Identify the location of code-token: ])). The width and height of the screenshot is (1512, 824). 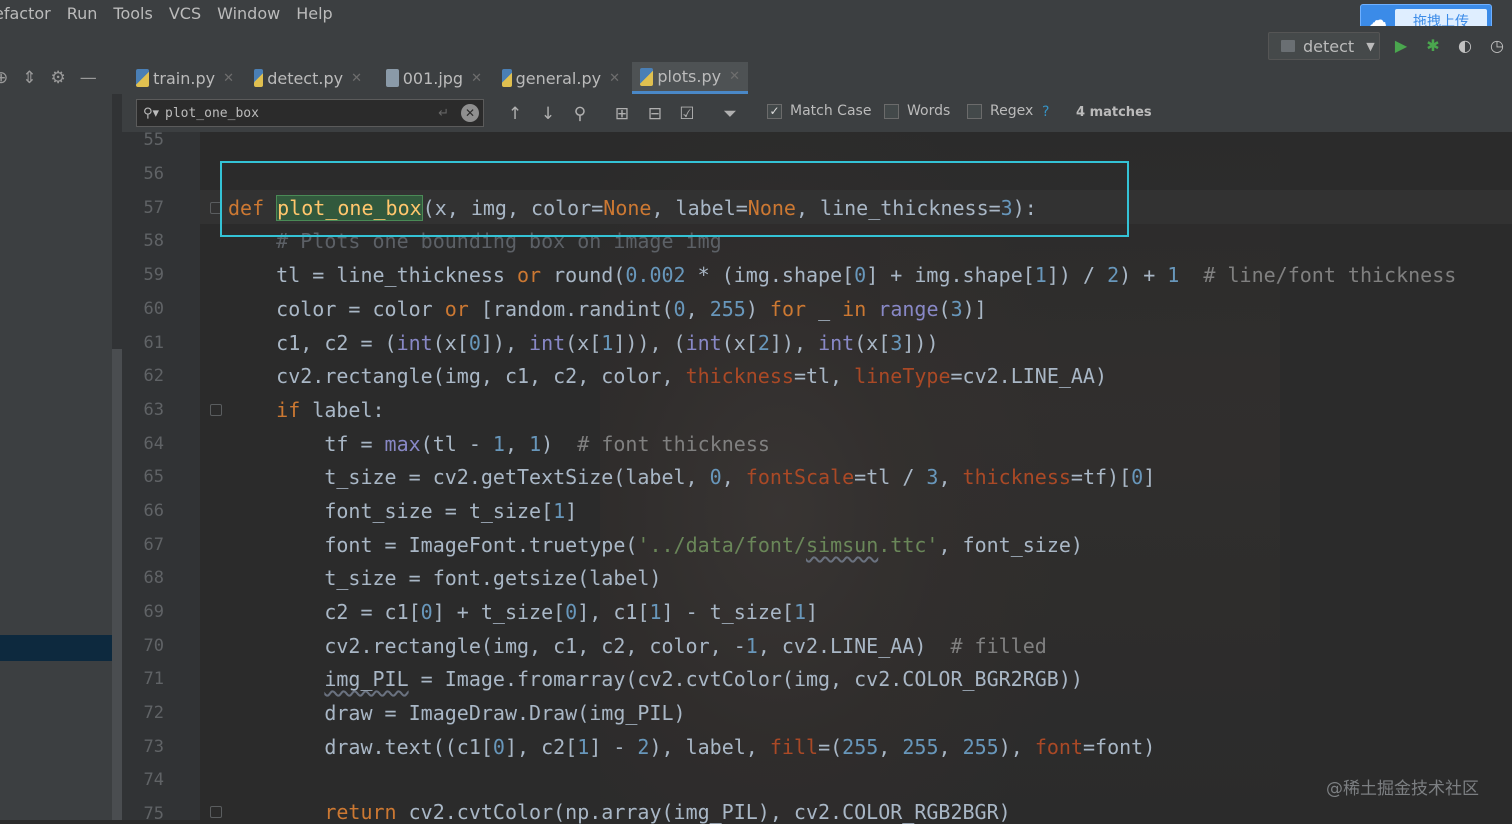
(920, 343).